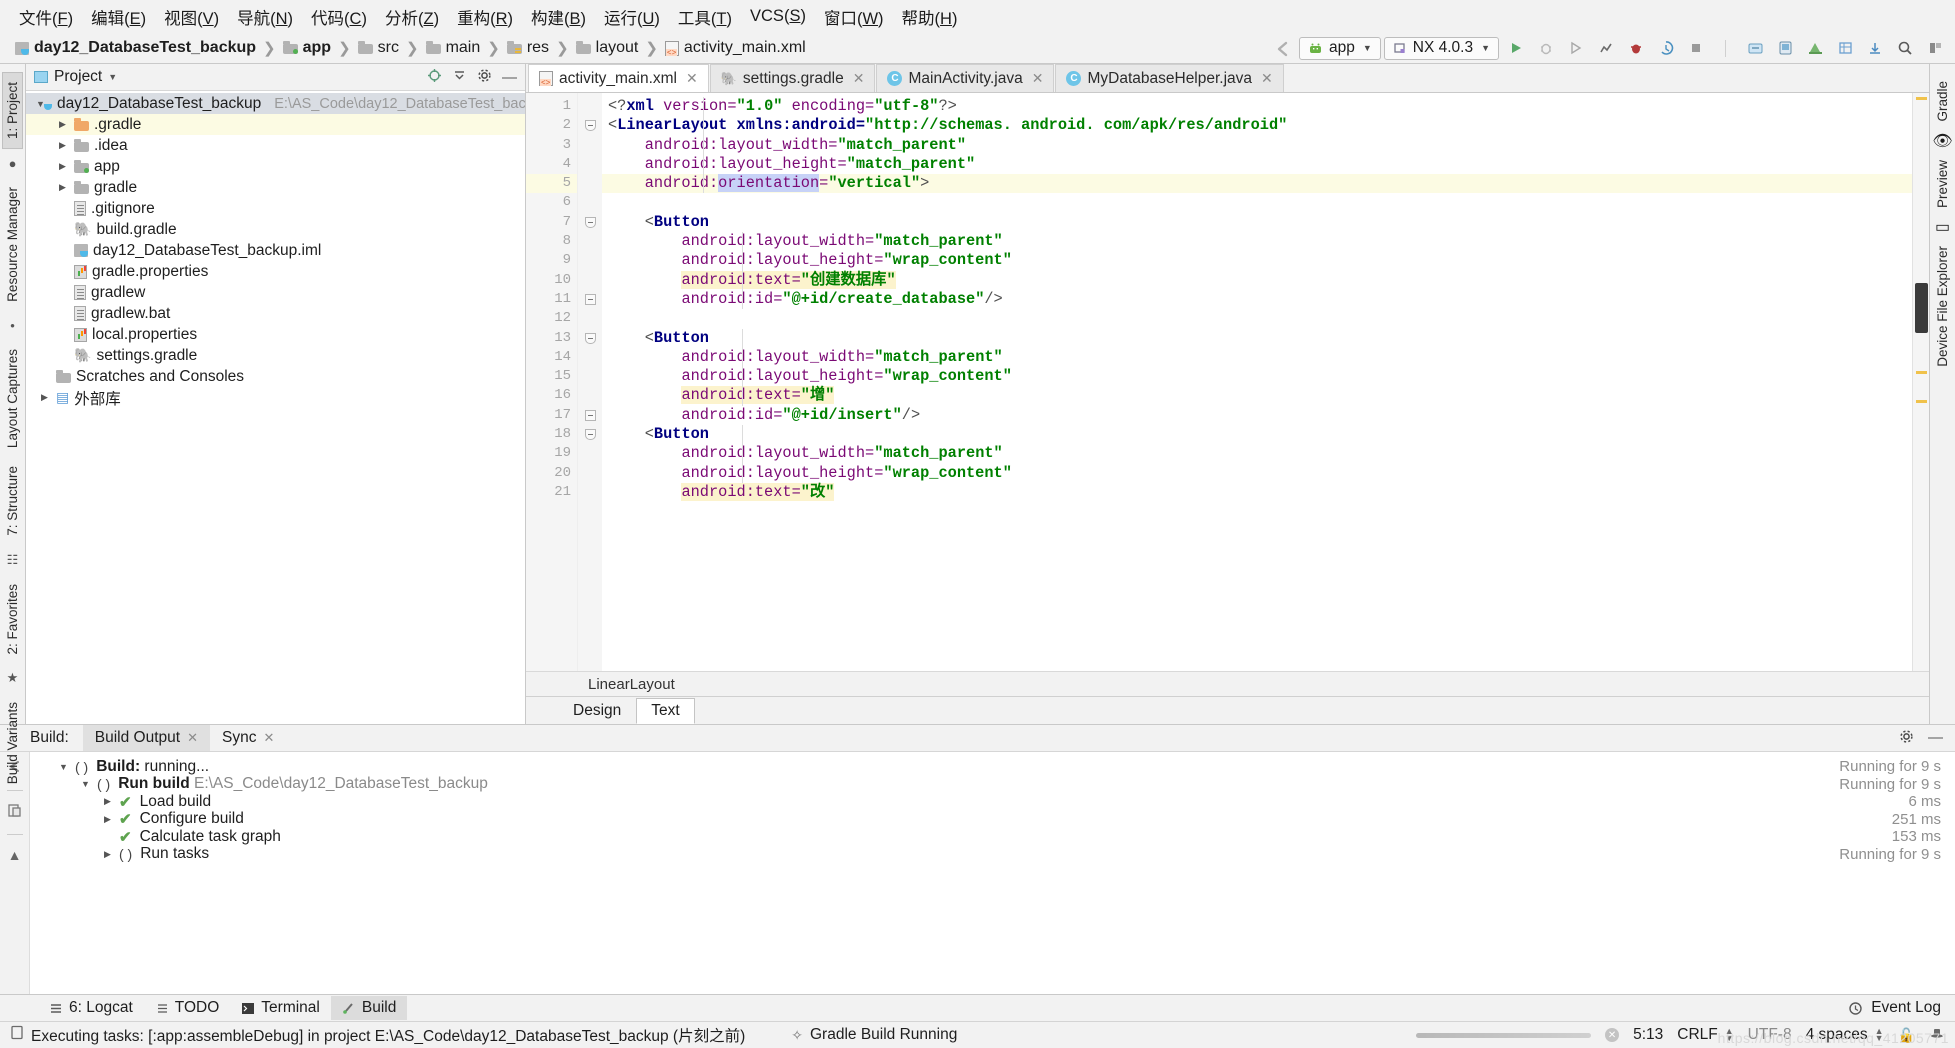  I want to click on tree-item-0: .gradle, so click(275, 124).